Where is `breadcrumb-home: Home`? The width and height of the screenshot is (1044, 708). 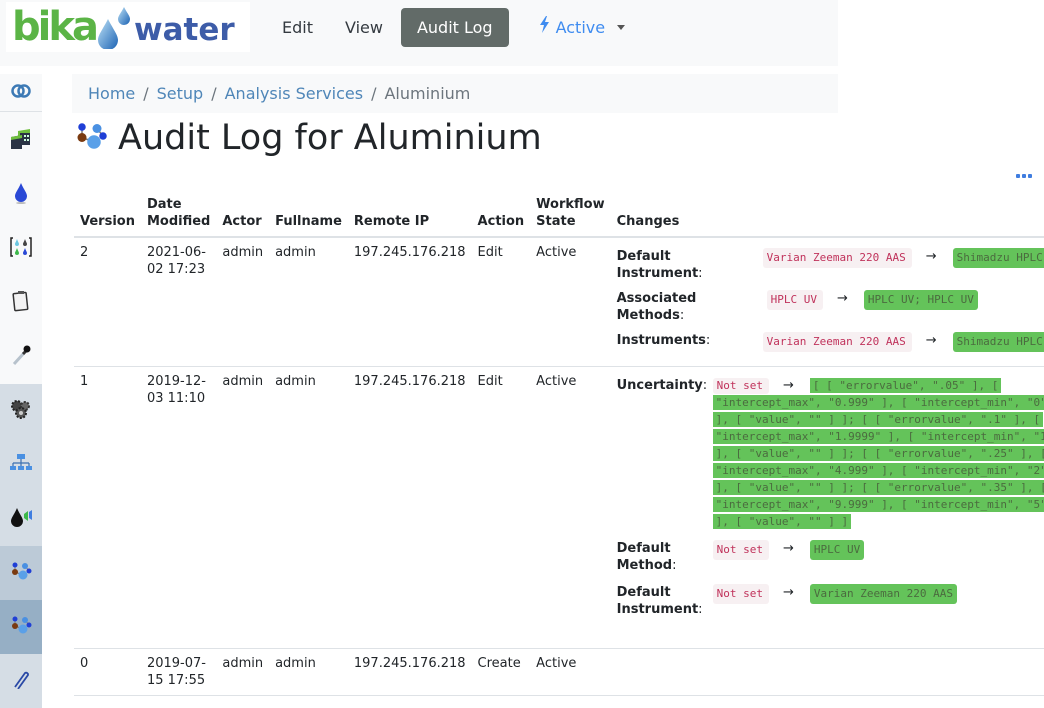 breadcrumb-home: Home is located at coordinates (111, 93).